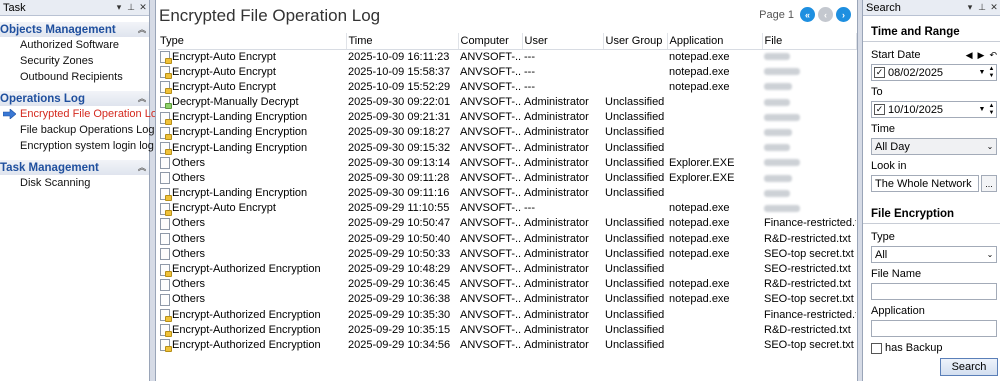 The height and width of the screenshot is (381, 1000). I want to click on column-header: User, so click(563, 41).